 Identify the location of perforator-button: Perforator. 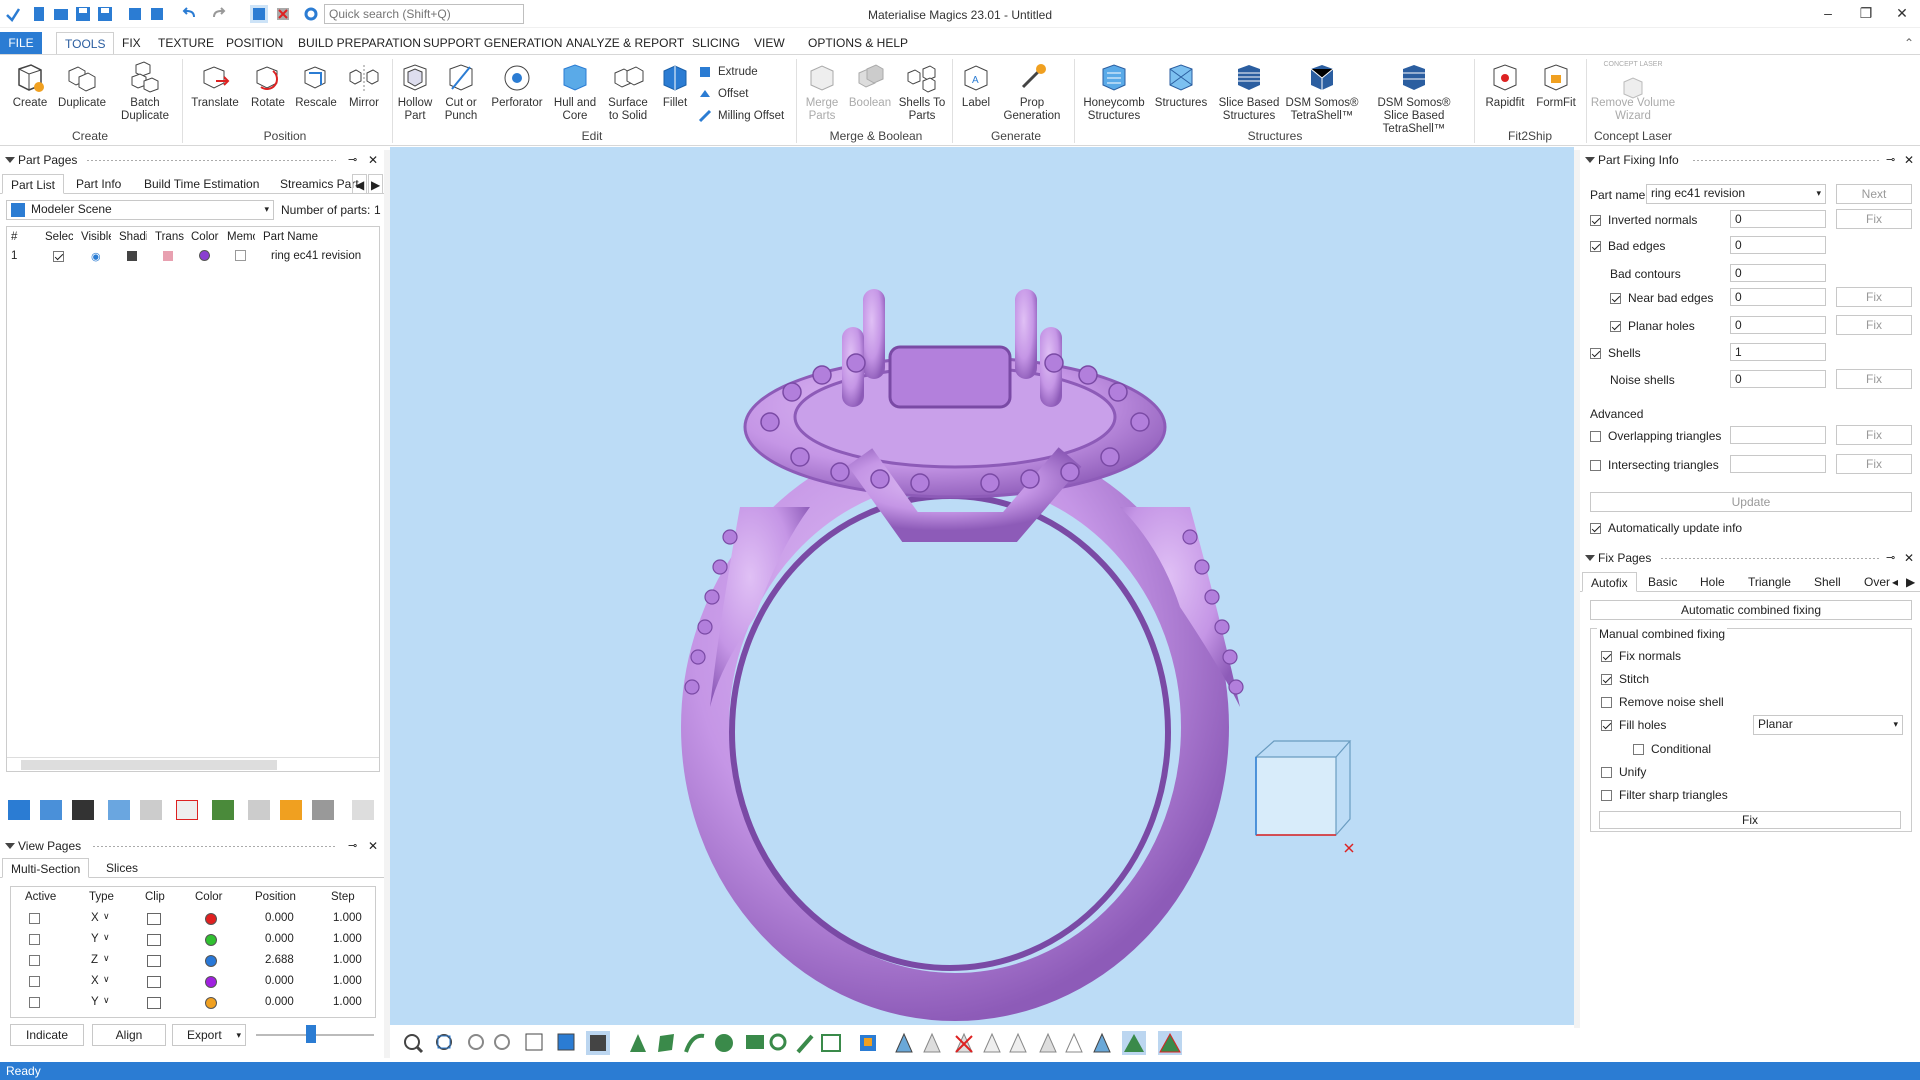
(517, 85).